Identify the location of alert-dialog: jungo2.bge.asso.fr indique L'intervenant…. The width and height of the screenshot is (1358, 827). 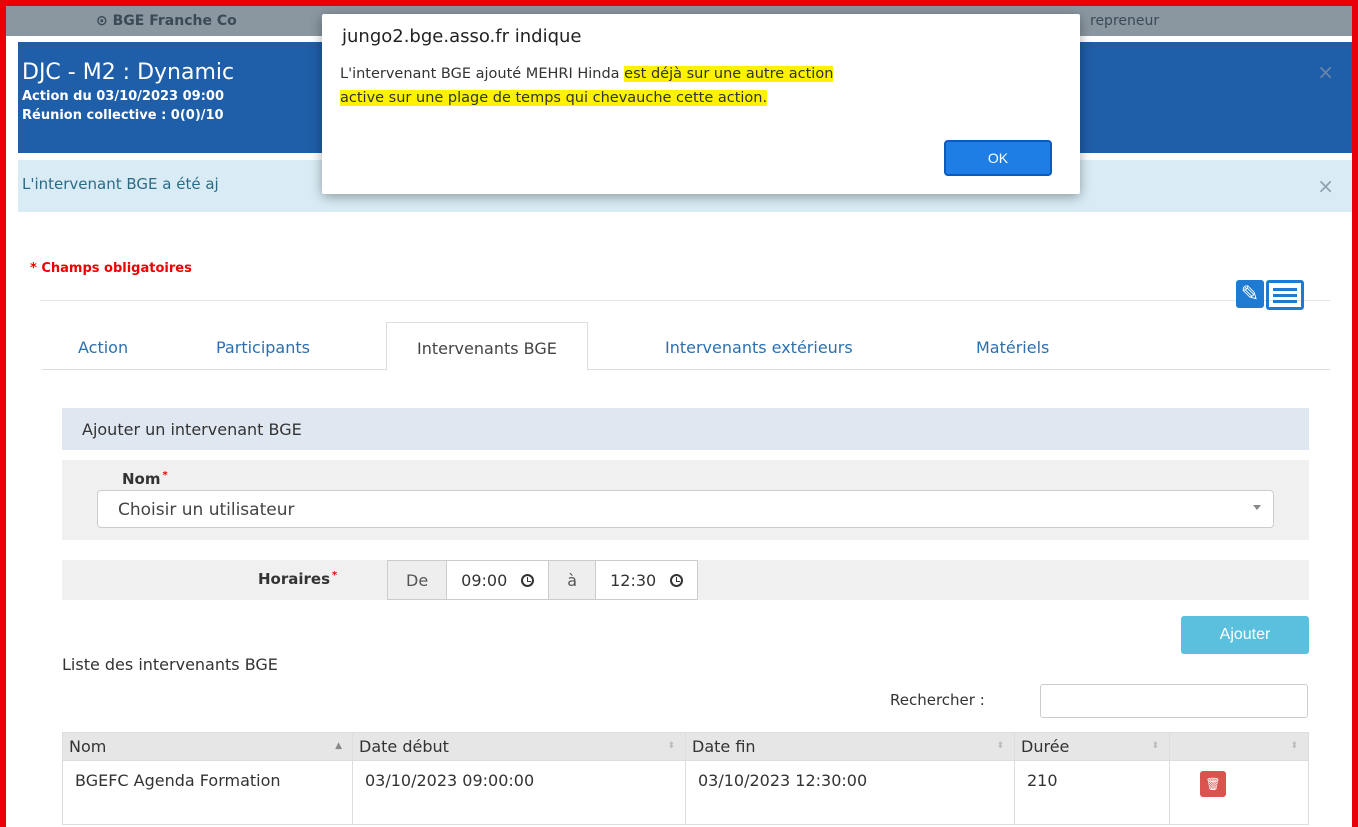
(701, 104).